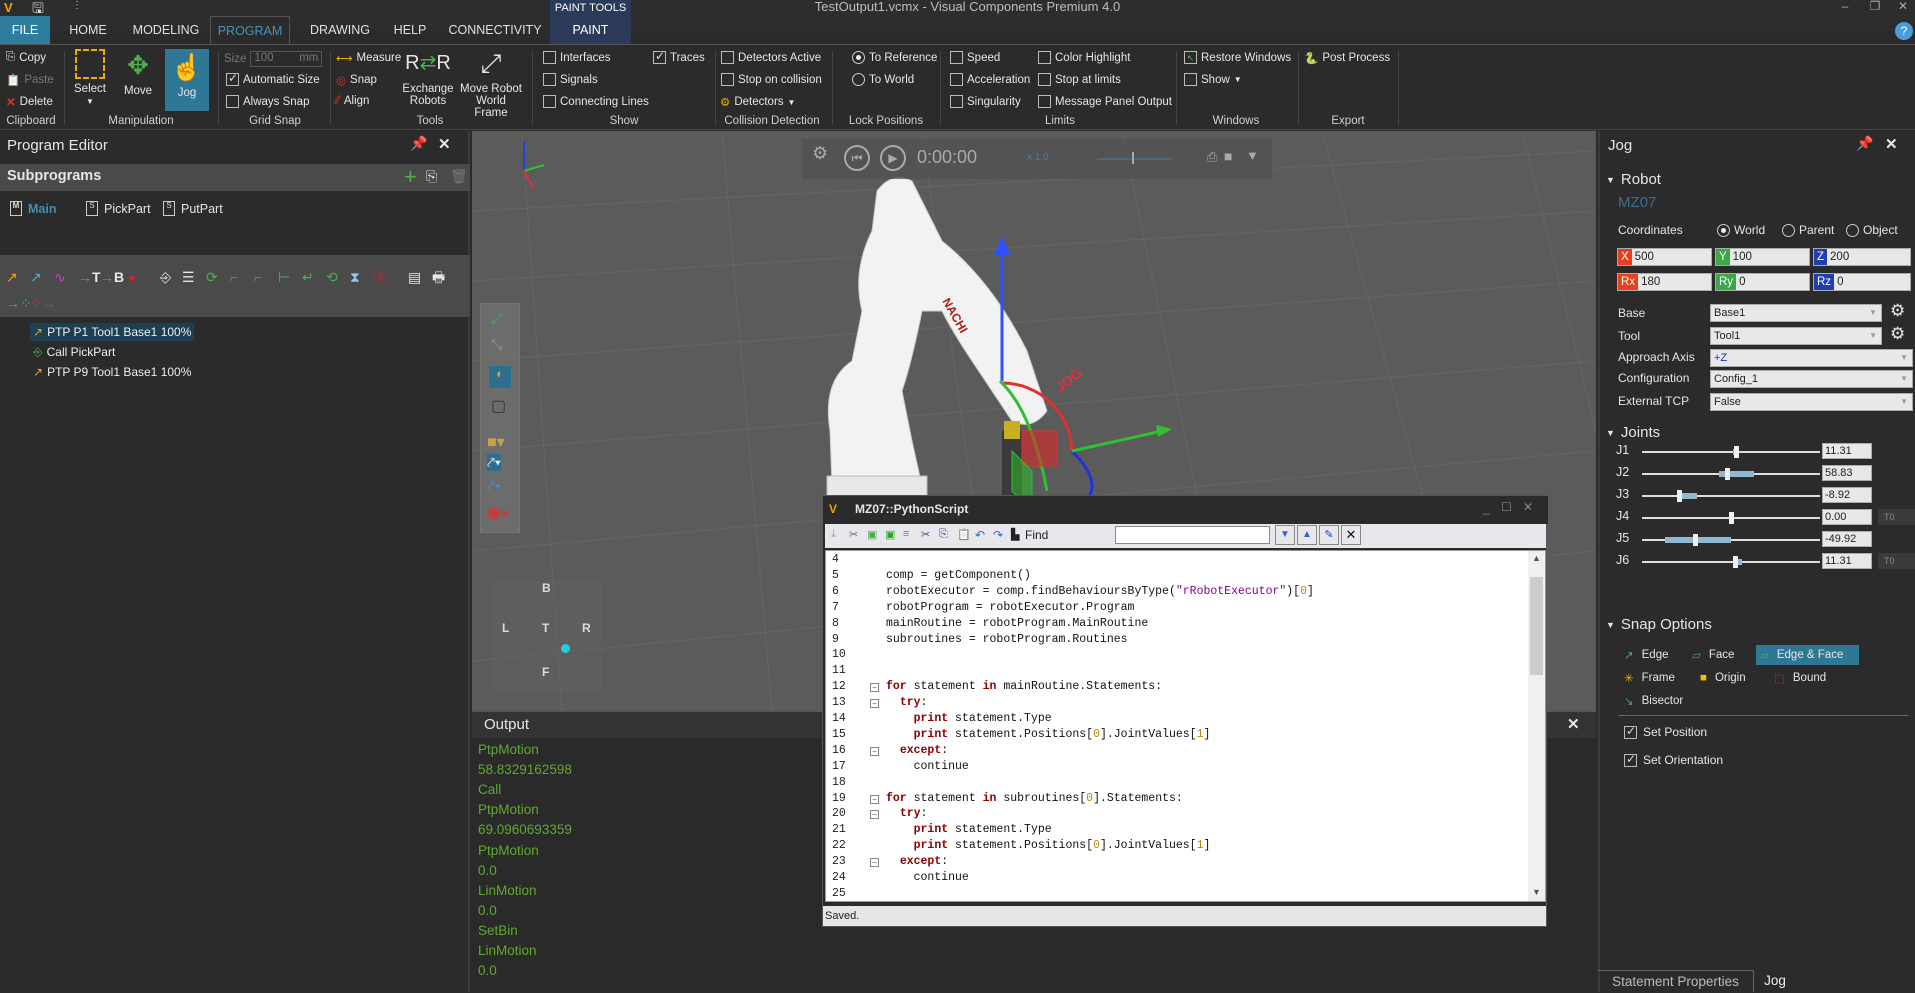 The height and width of the screenshot is (993, 1915). Describe the element at coordinates (1192, 535) in the screenshot. I see `find-input` at that location.